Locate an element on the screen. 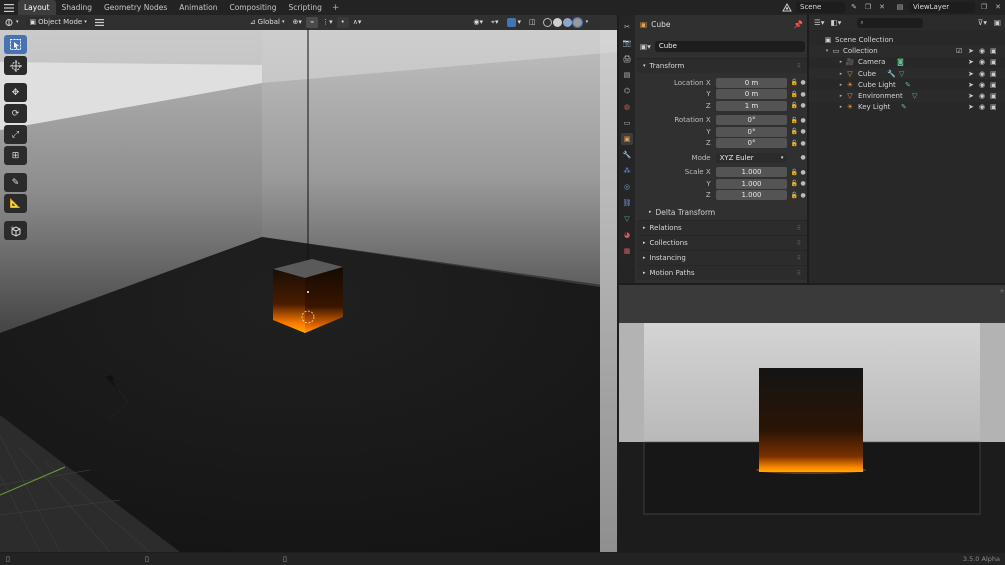  rotation-z-field: 0° is located at coordinates (751, 143).